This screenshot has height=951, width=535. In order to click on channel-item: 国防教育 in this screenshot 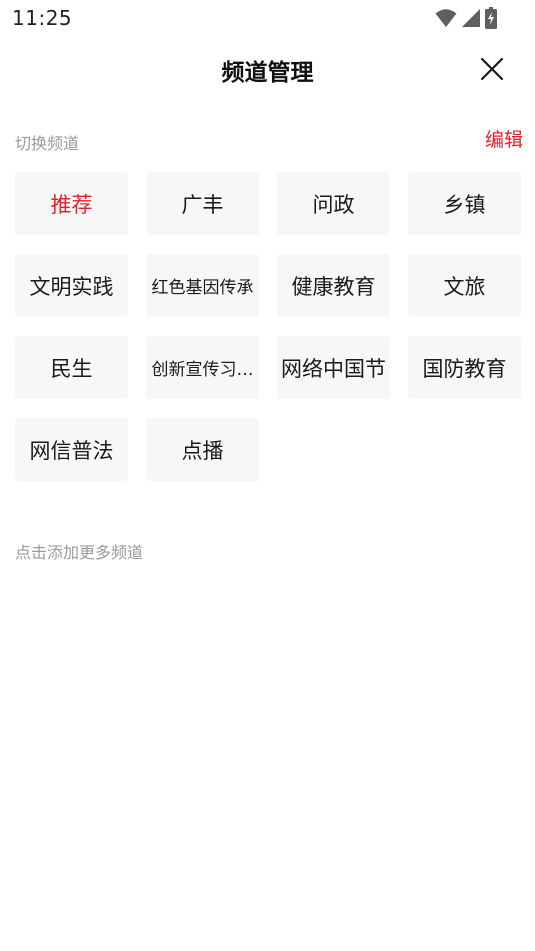, I will do `click(464, 367)`.